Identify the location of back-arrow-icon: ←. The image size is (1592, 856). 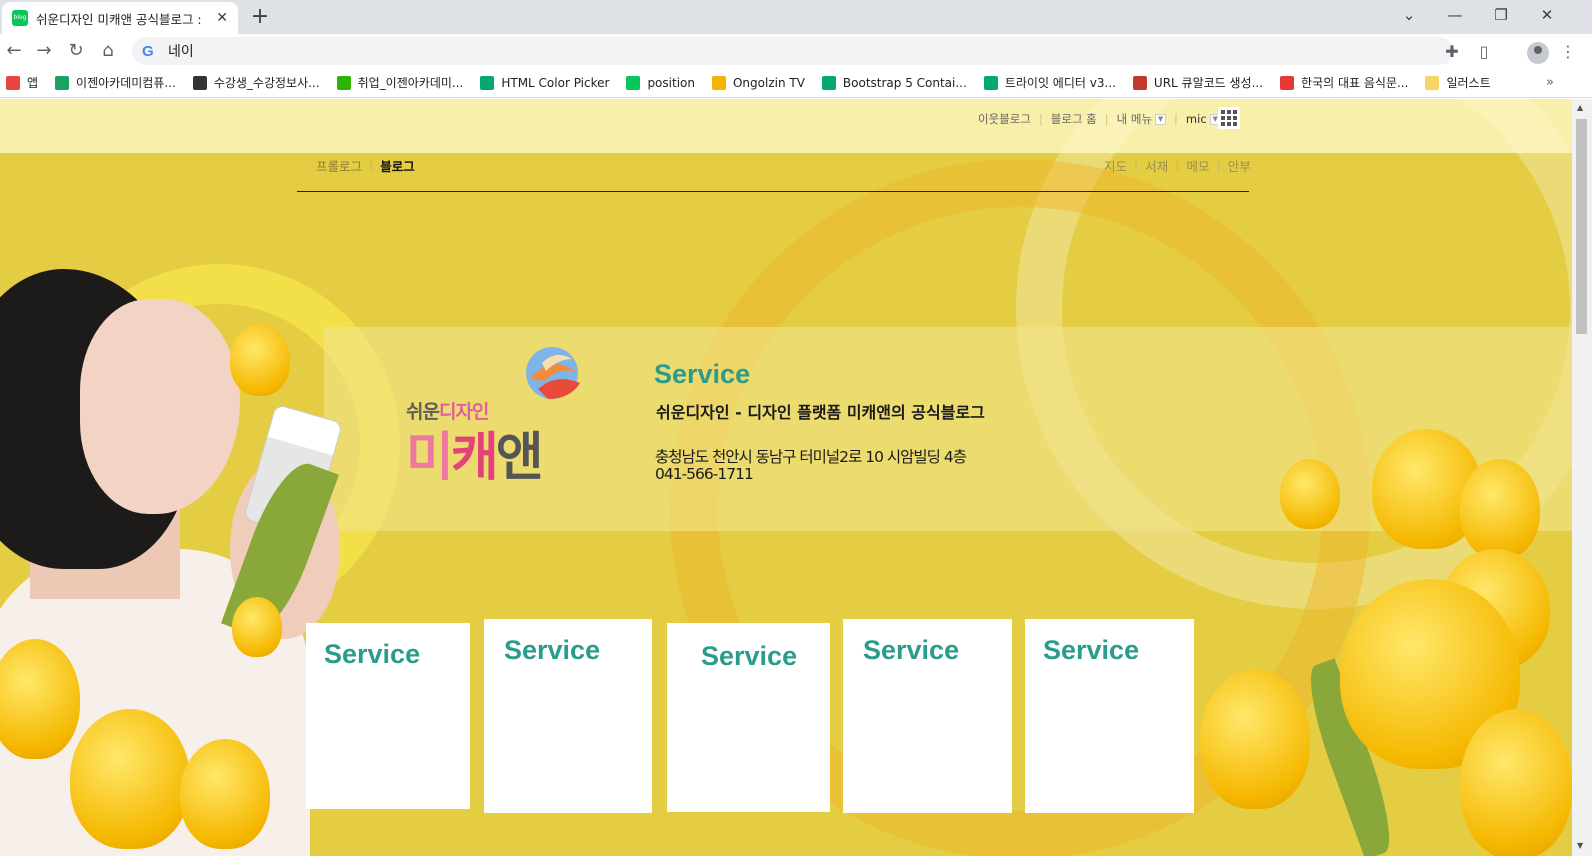
(14, 51).